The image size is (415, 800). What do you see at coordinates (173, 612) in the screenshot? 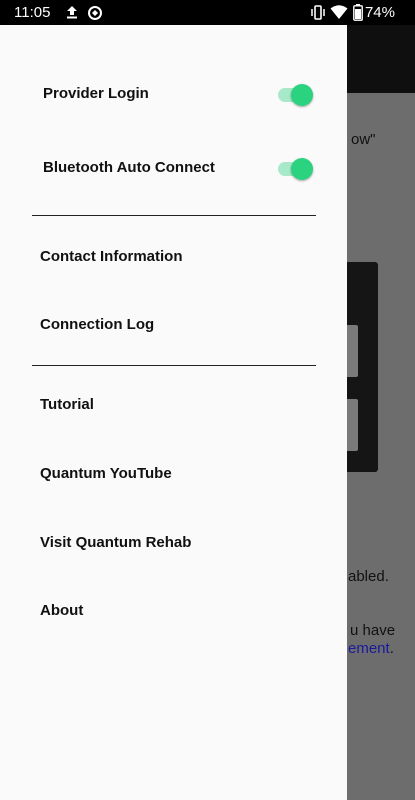
I see `menu-item-about: About` at bounding box center [173, 612].